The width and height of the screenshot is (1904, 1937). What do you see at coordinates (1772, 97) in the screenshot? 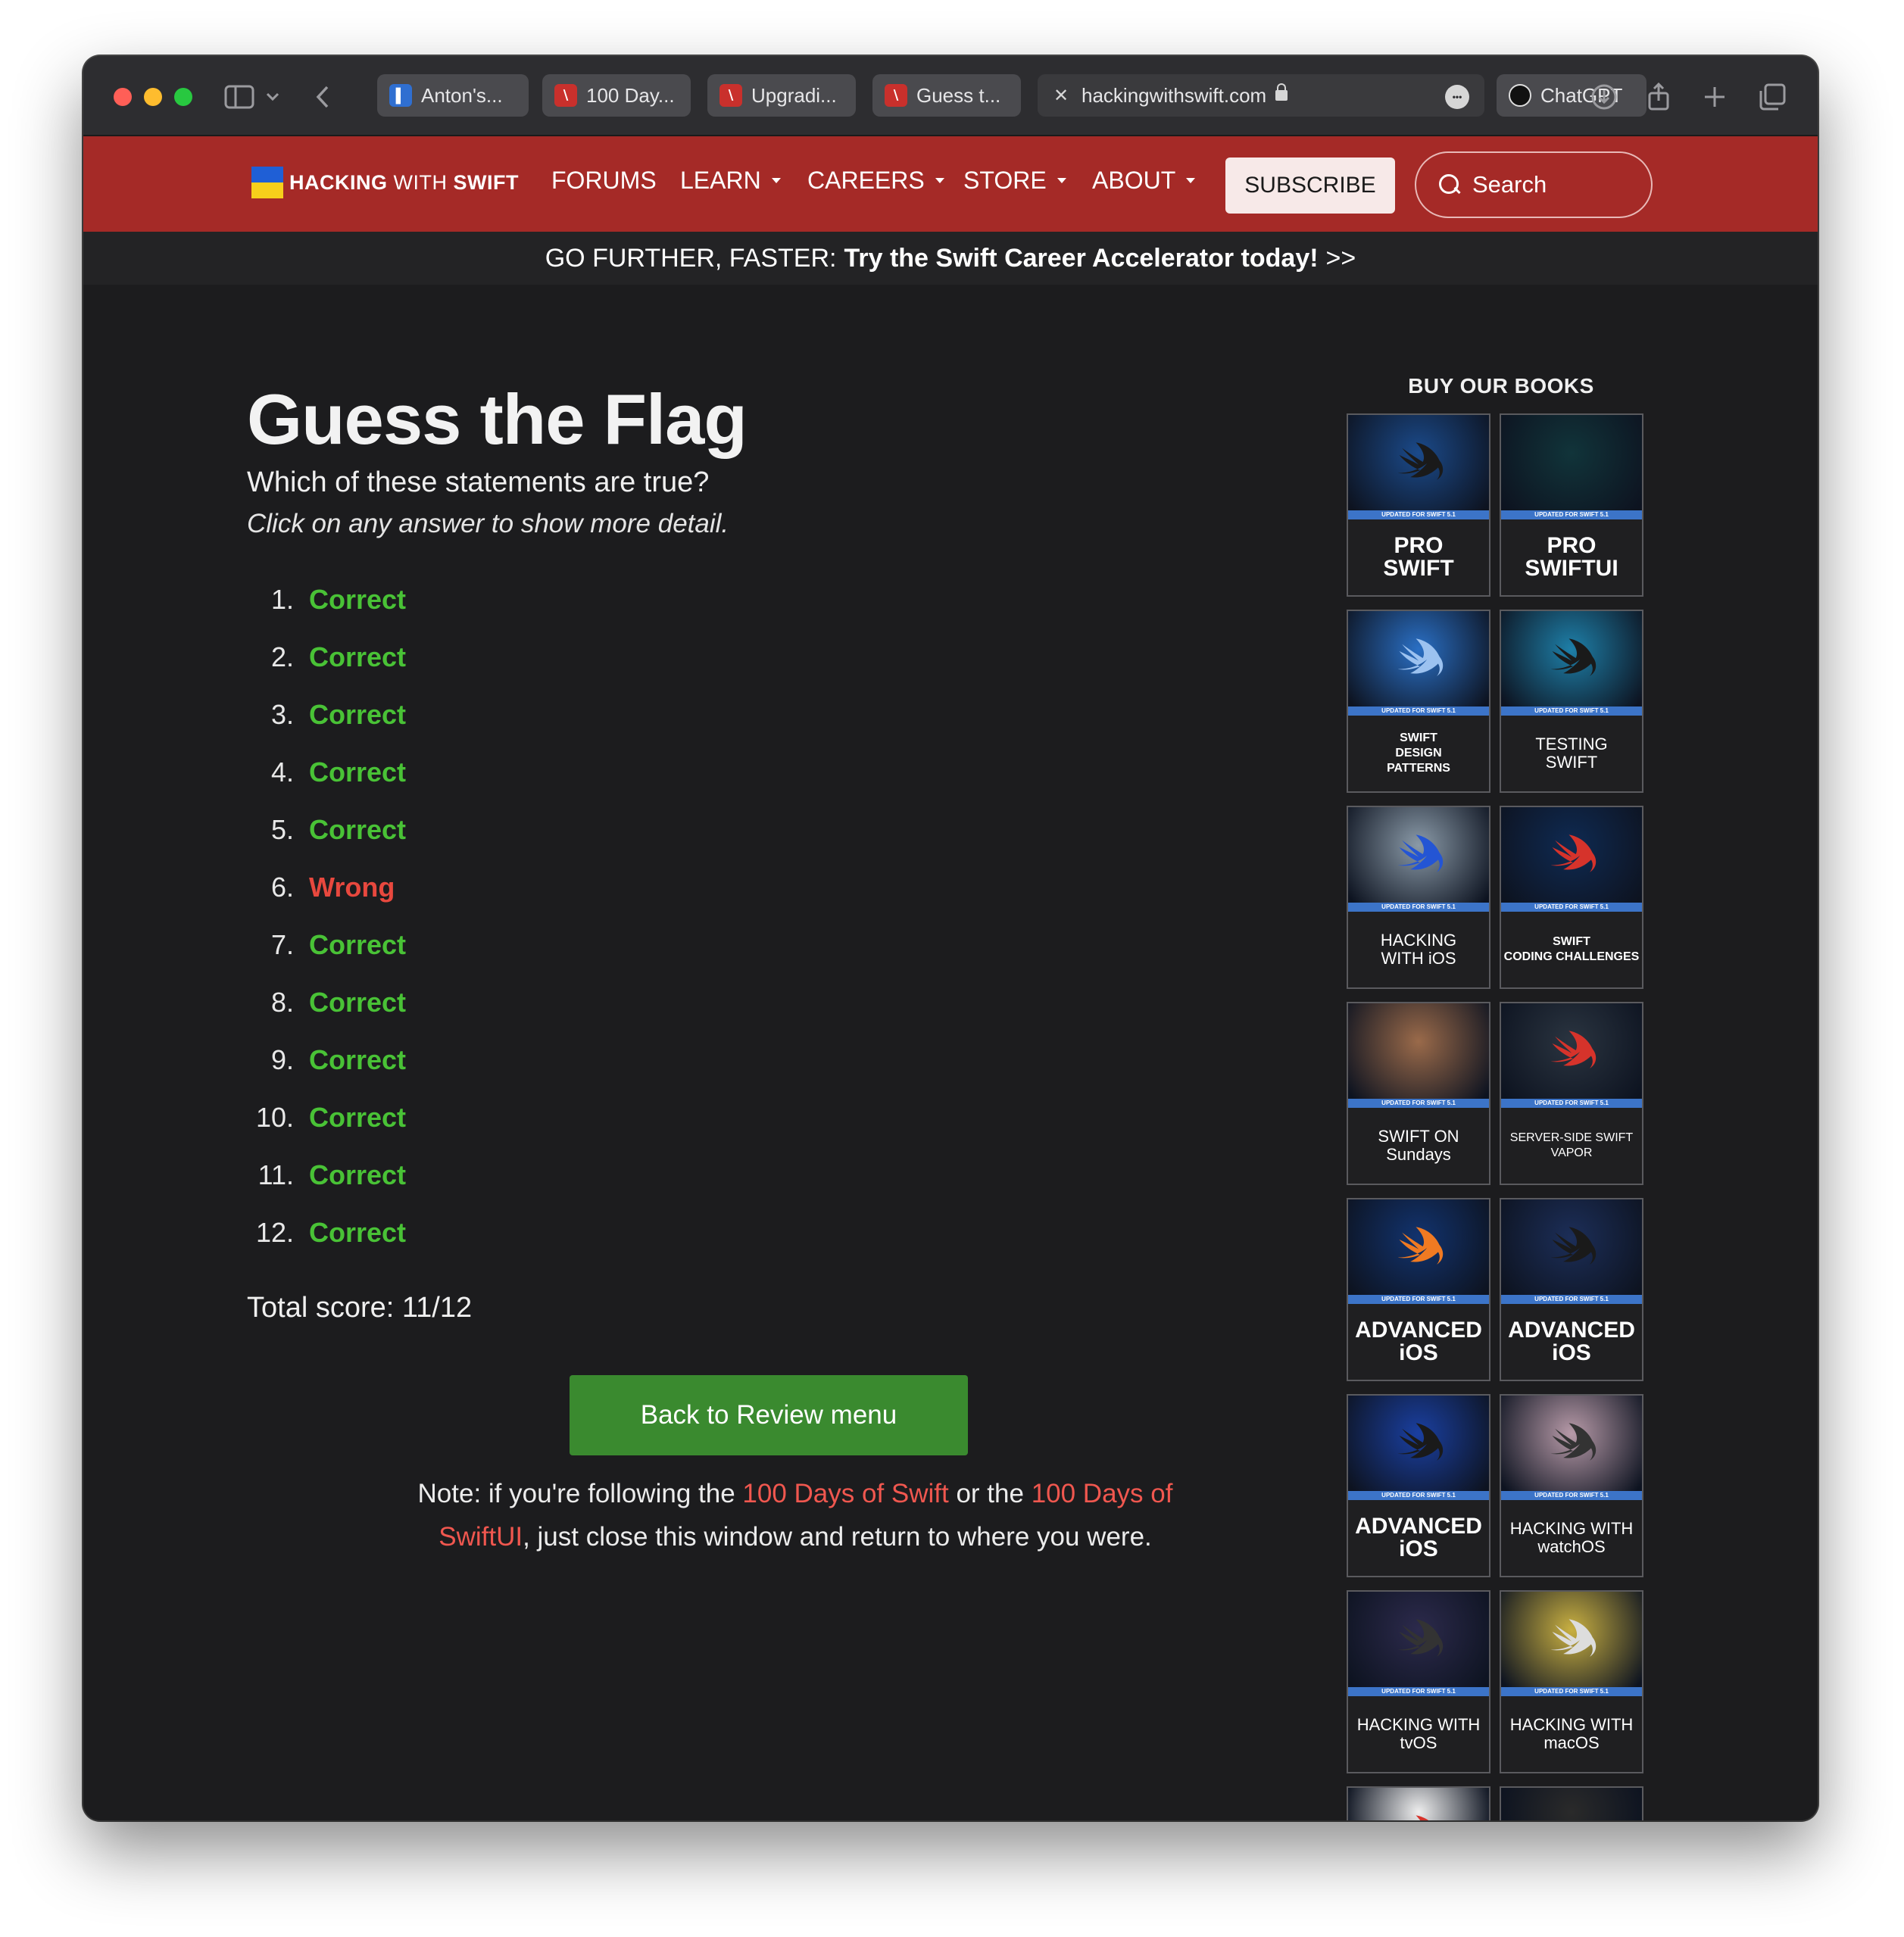
I see `tab-overview-icon` at bounding box center [1772, 97].